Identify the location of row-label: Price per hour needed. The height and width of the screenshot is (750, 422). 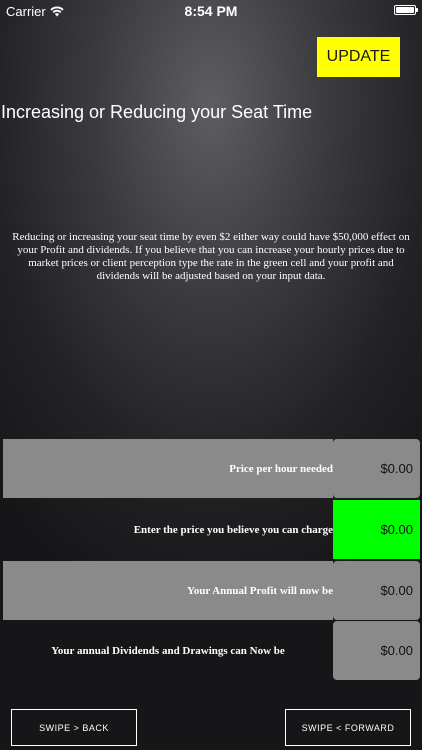
(168, 468).